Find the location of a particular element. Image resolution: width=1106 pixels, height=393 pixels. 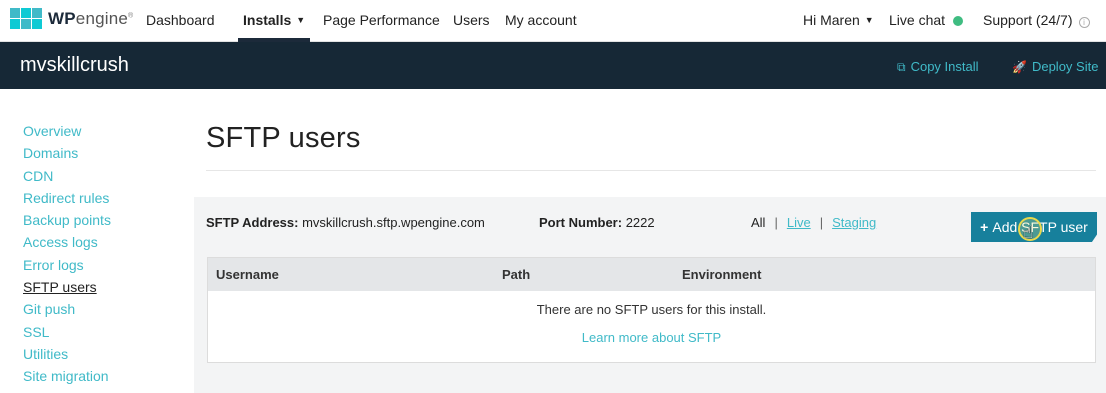

sidebar-item-sftp-users: SFTP users is located at coordinates (88, 287).